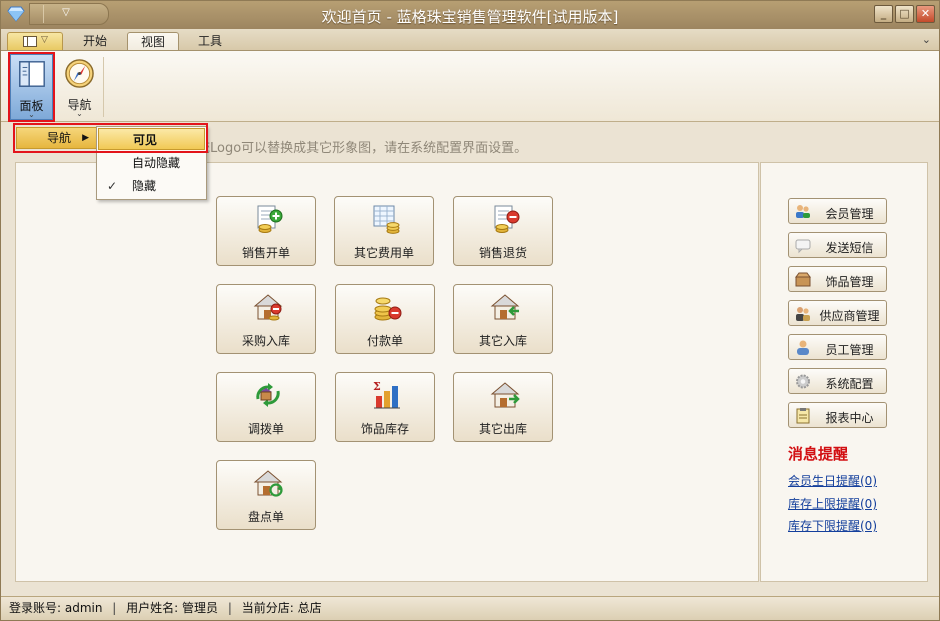  What do you see at coordinates (849, 384) in the screenshot?
I see `side-button-label: 系统配置` at bounding box center [849, 384].